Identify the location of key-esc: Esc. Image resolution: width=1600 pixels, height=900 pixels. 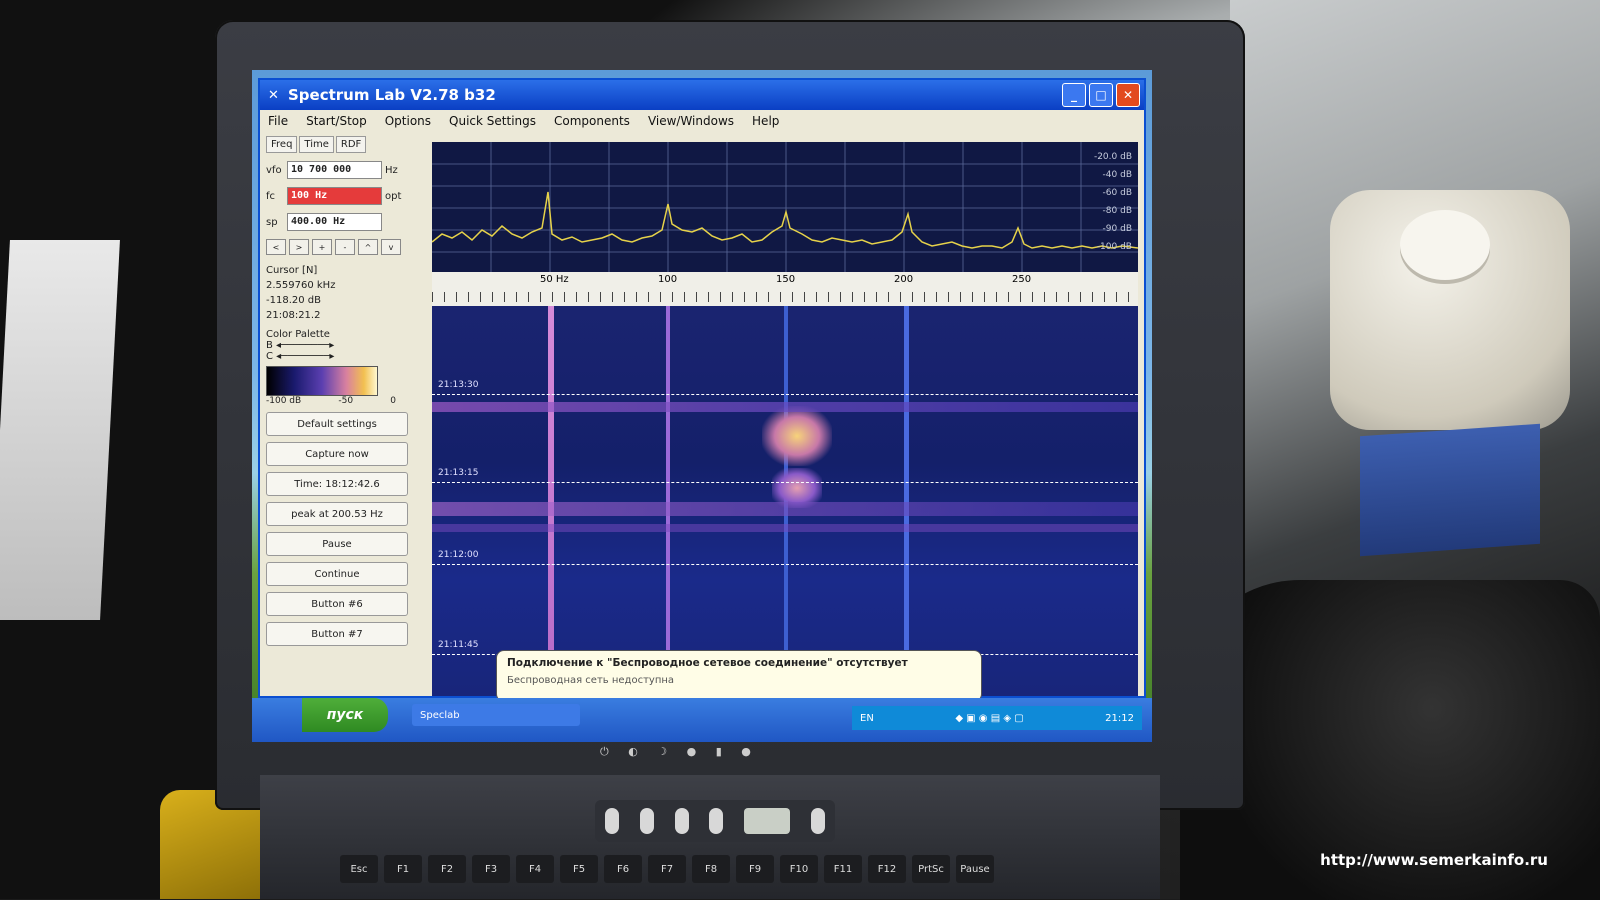
(359, 869).